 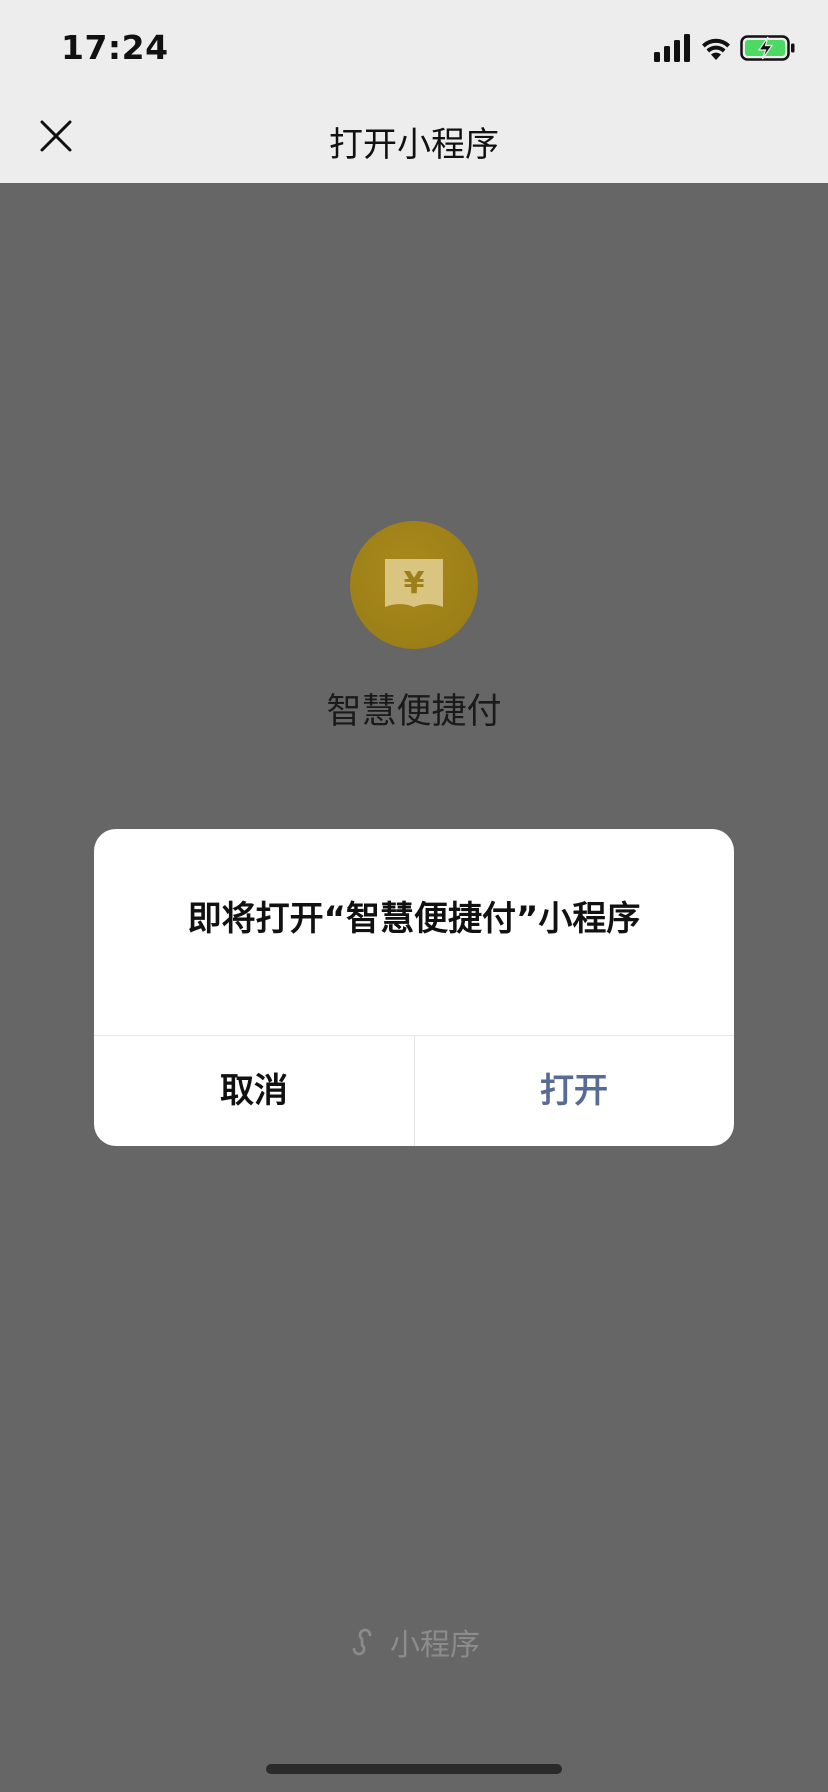 What do you see at coordinates (435, 1645) in the screenshot?
I see `footer-label: 小程序` at bounding box center [435, 1645].